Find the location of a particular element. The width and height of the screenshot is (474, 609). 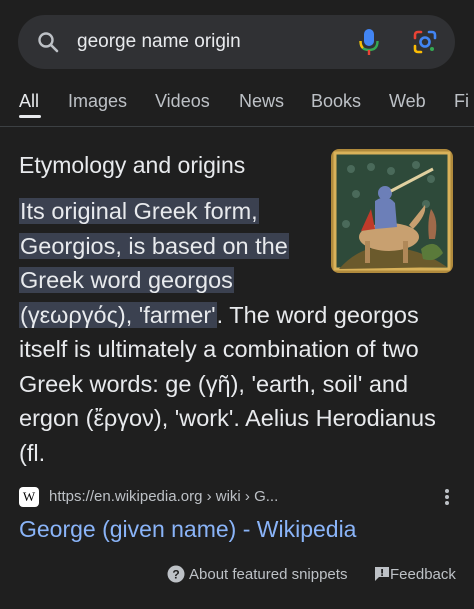

tabs-divider is located at coordinates (237, 126).